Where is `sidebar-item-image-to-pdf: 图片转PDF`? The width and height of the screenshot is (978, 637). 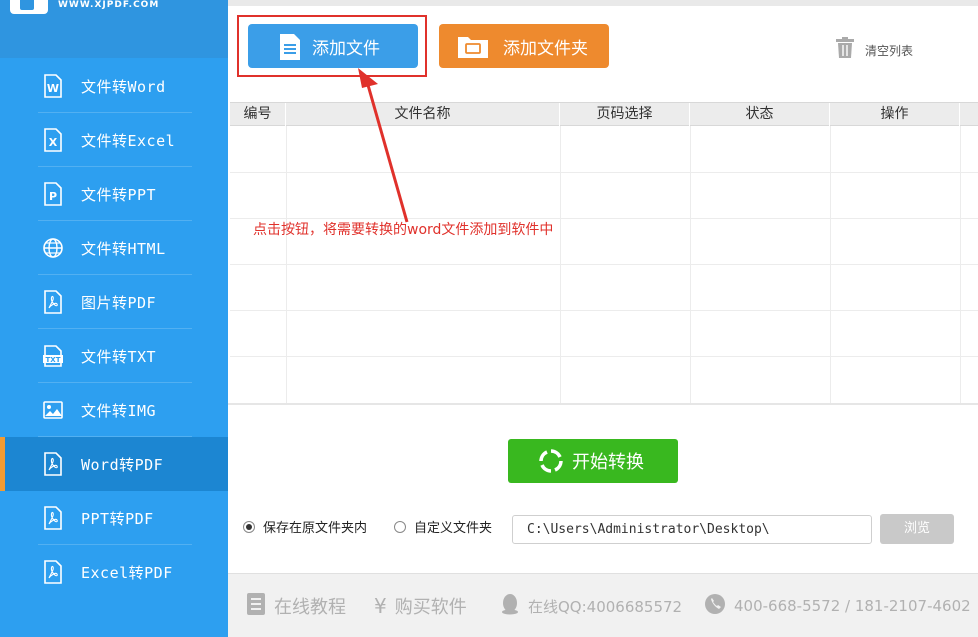 sidebar-item-image-to-pdf: 图片转PDF is located at coordinates (114, 302).